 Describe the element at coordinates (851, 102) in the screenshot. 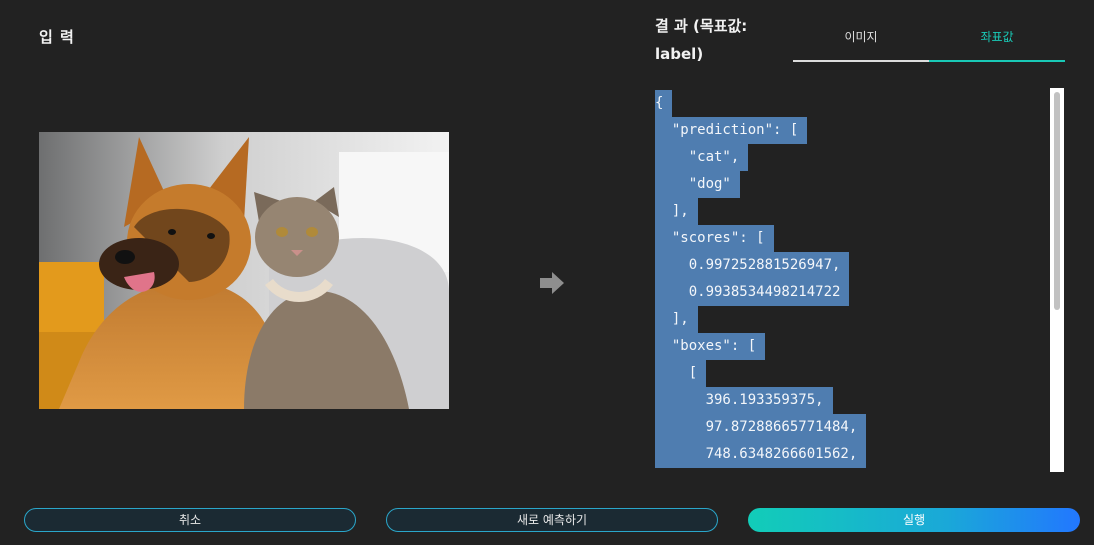

I see `json-line: {` at that location.